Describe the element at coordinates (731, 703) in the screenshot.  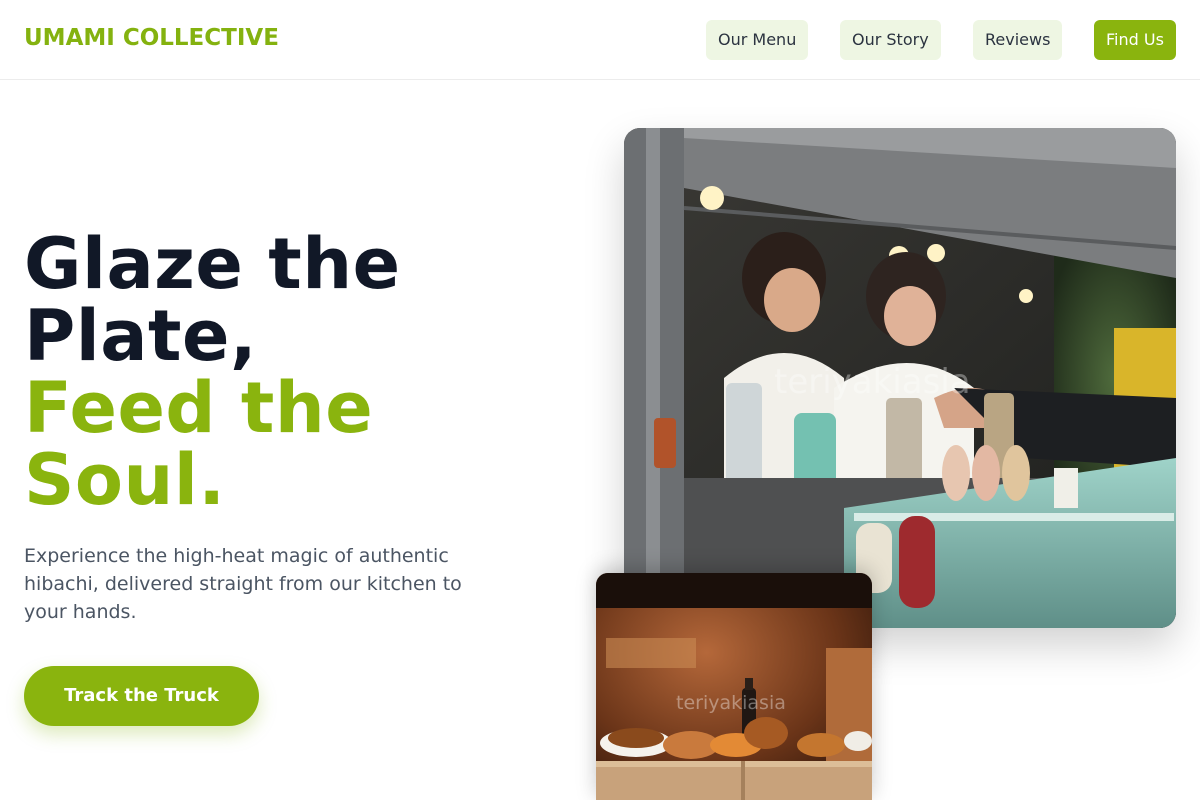
I see `small-photo-watermark: teriyakiasia` at that location.